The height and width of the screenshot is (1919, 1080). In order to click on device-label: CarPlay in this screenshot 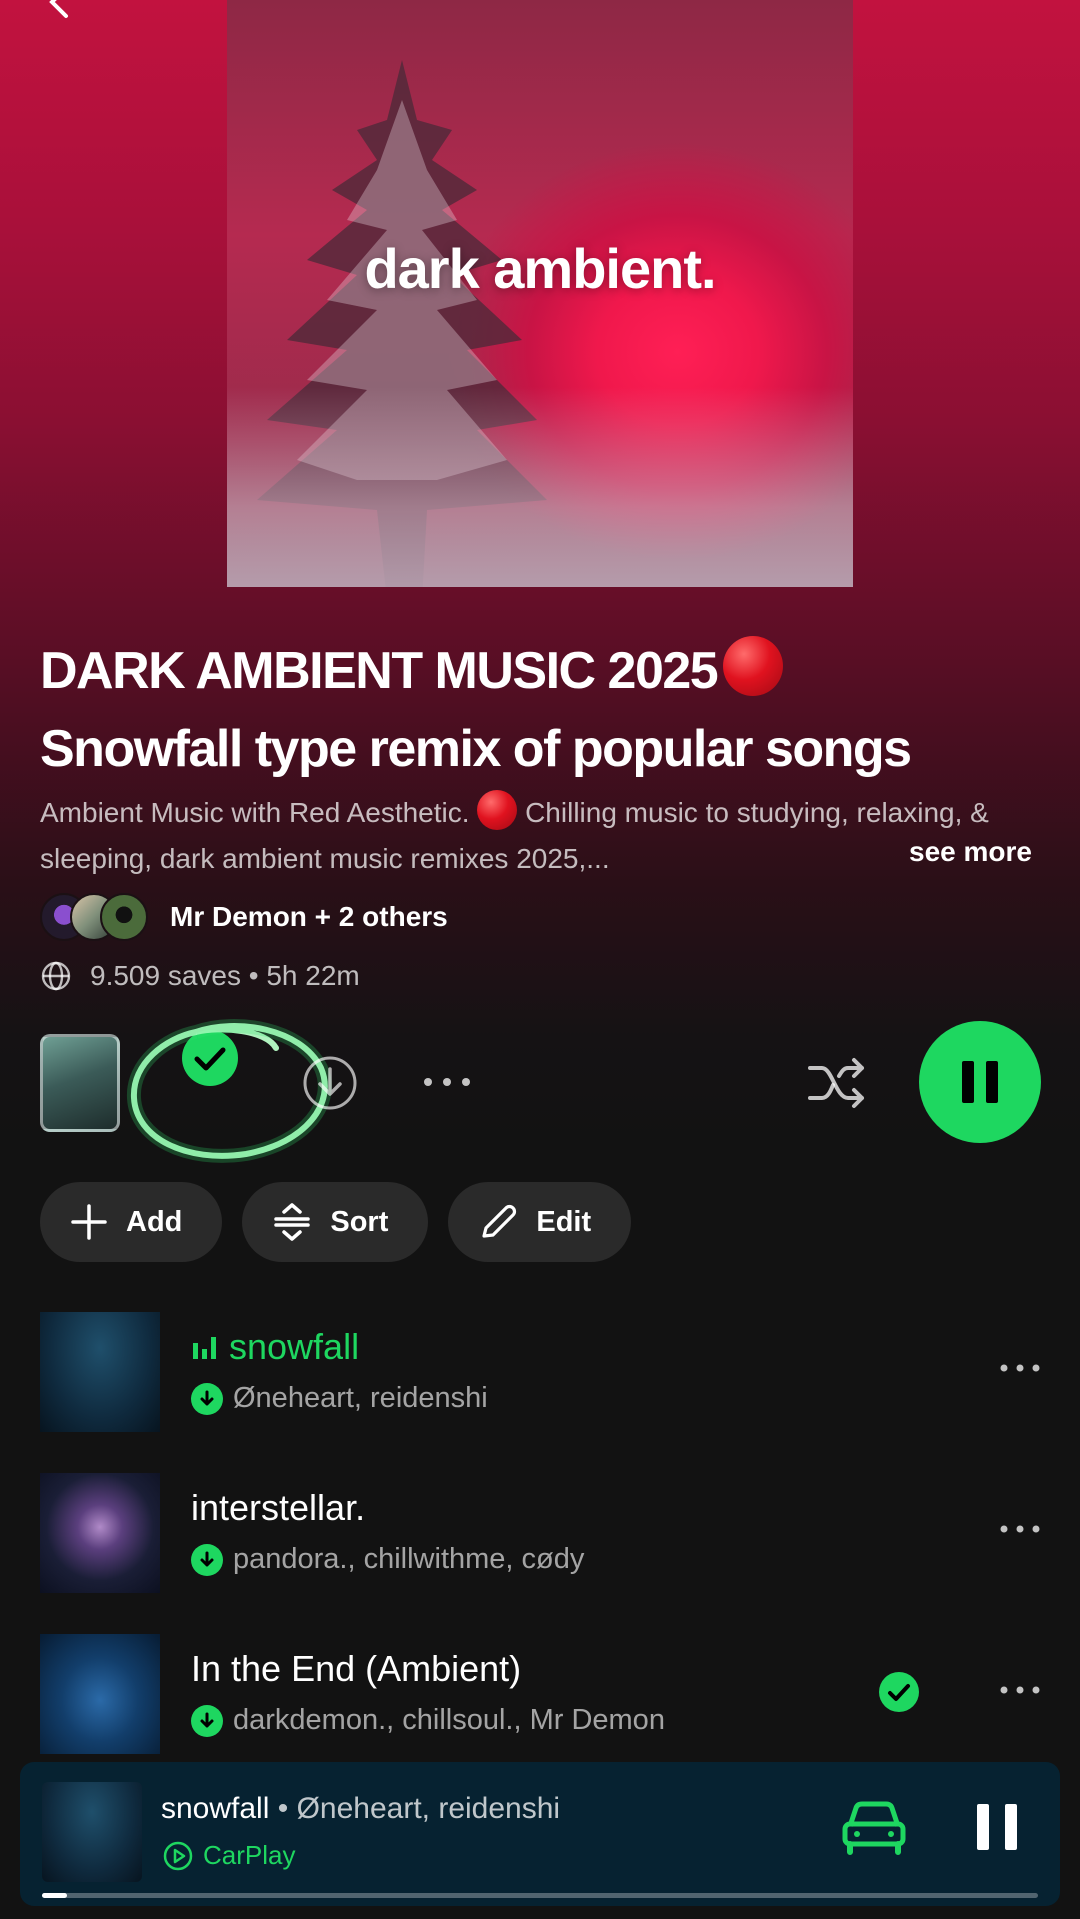, I will do `click(249, 1855)`.